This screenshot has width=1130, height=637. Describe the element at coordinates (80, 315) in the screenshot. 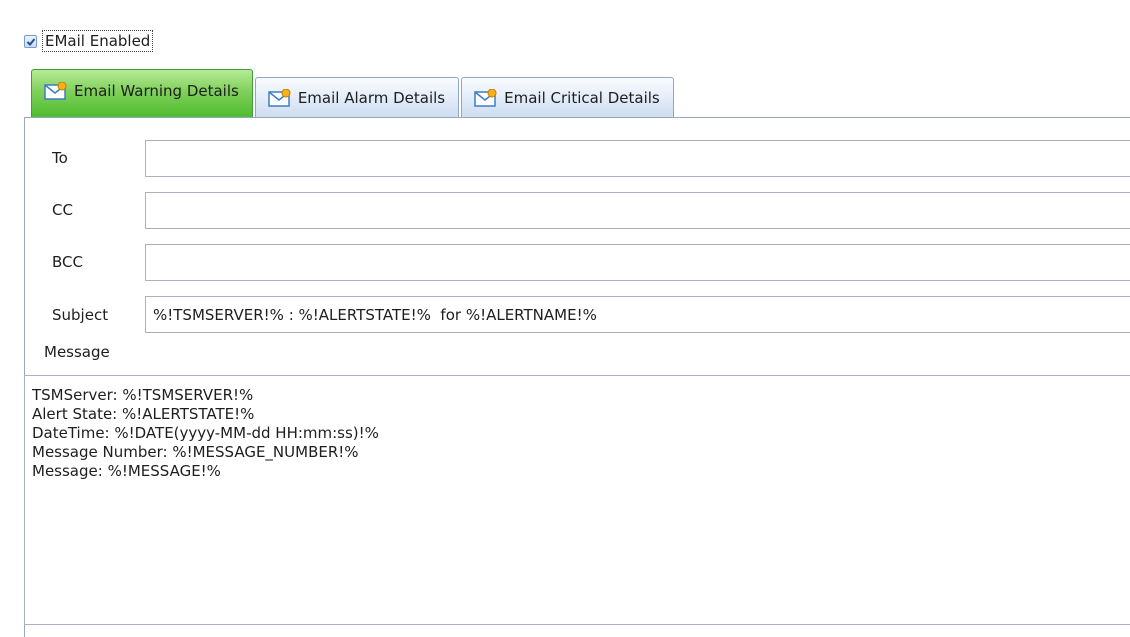

I see `subject-label: Subject` at that location.